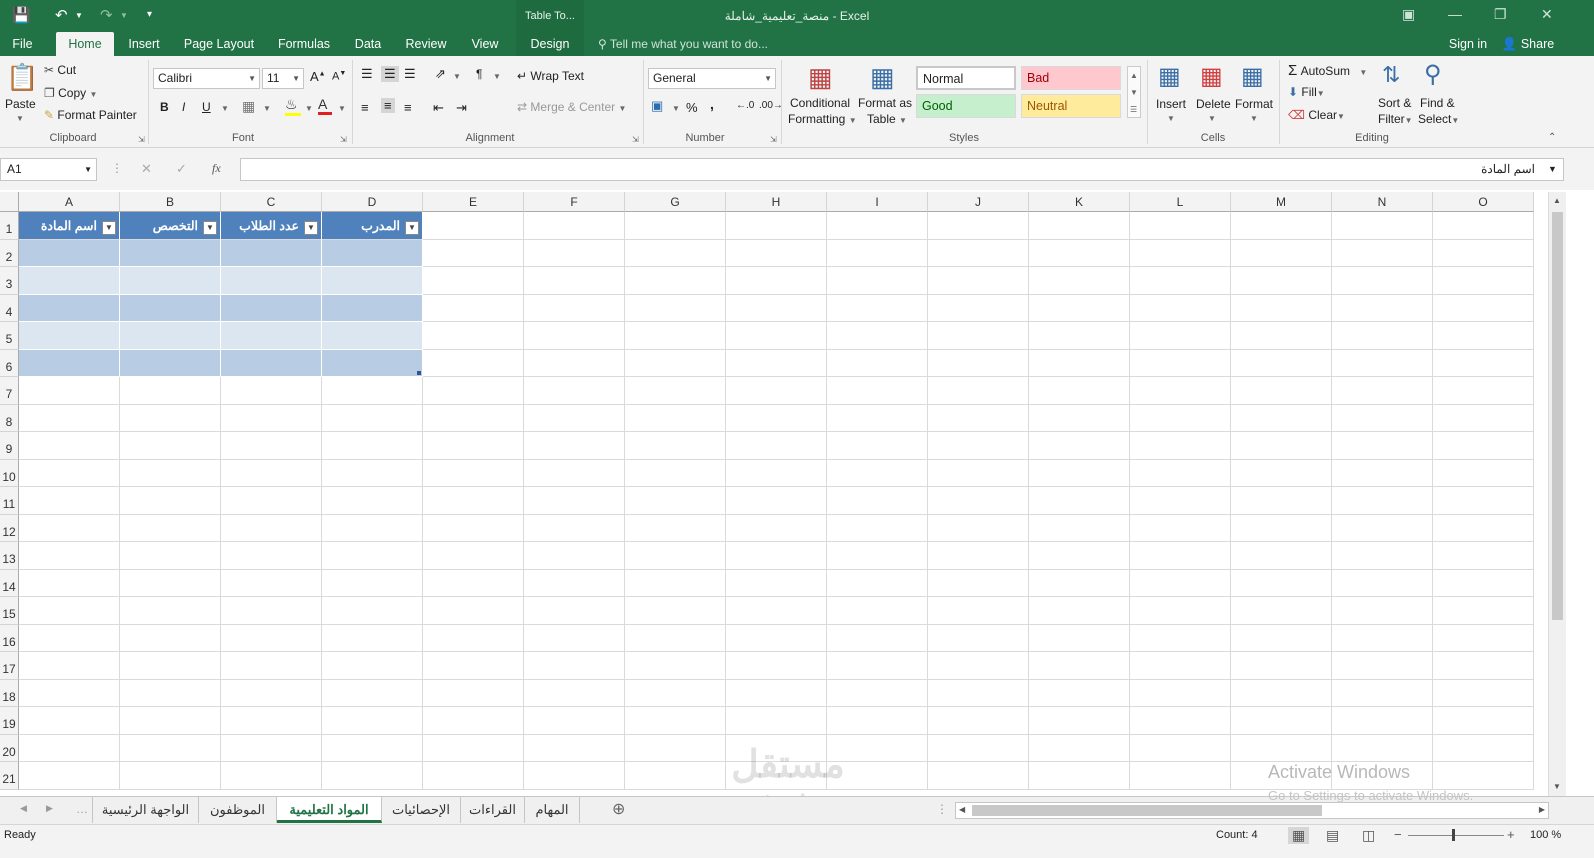 Image resolution: width=1594 pixels, height=858 pixels. Describe the element at coordinates (1455, 14) in the screenshot. I see `minimize-icon: —` at that location.